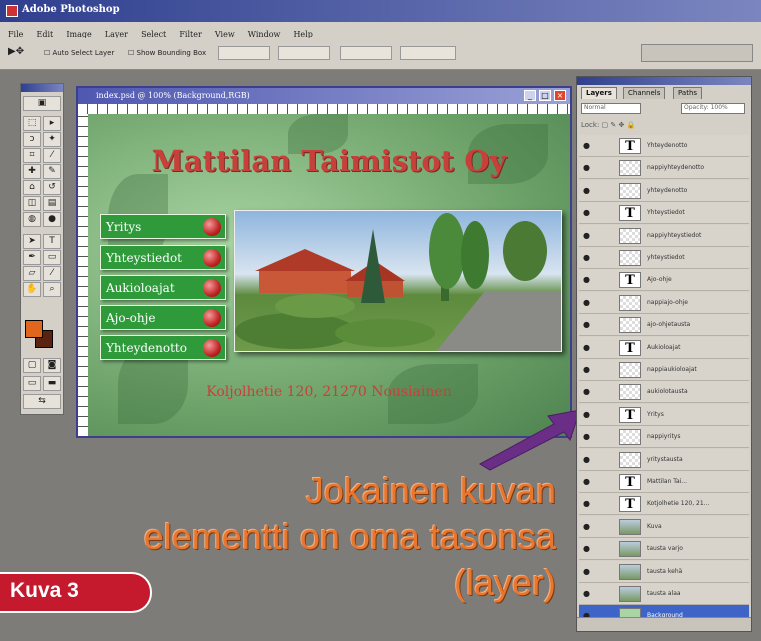 The image size is (761, 641). Describe the element at coordinates (52, 257) in the screenshot. I see `shape-tool-icon: ▭` at that location.